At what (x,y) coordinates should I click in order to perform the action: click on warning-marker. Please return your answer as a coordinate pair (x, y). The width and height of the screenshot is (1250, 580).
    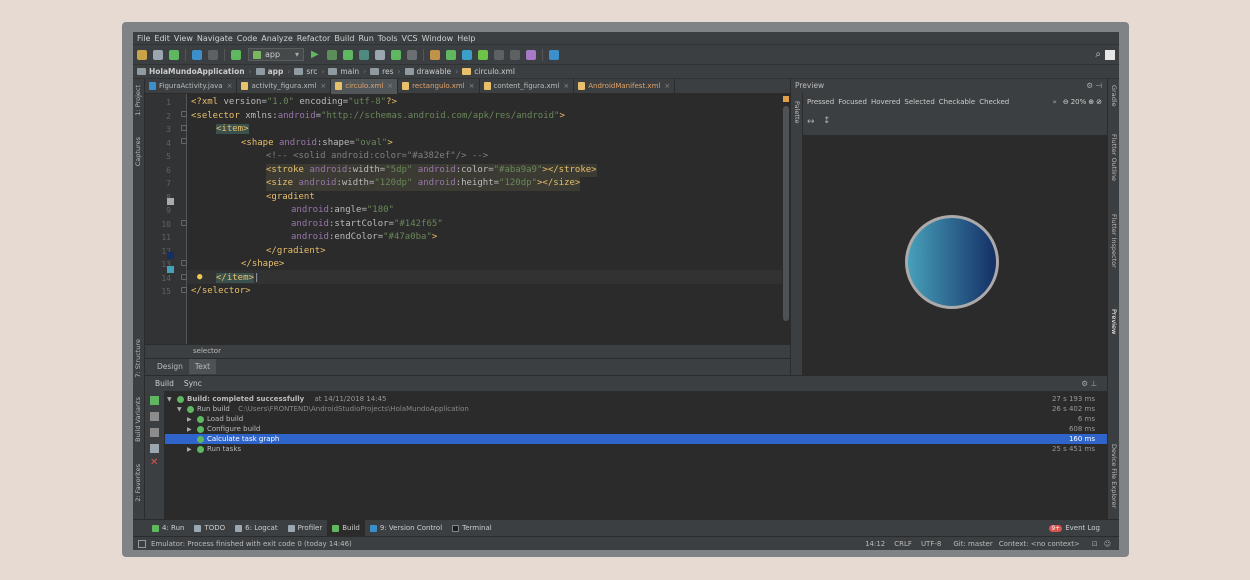
    Looking at the image, I should click on (786, 99).